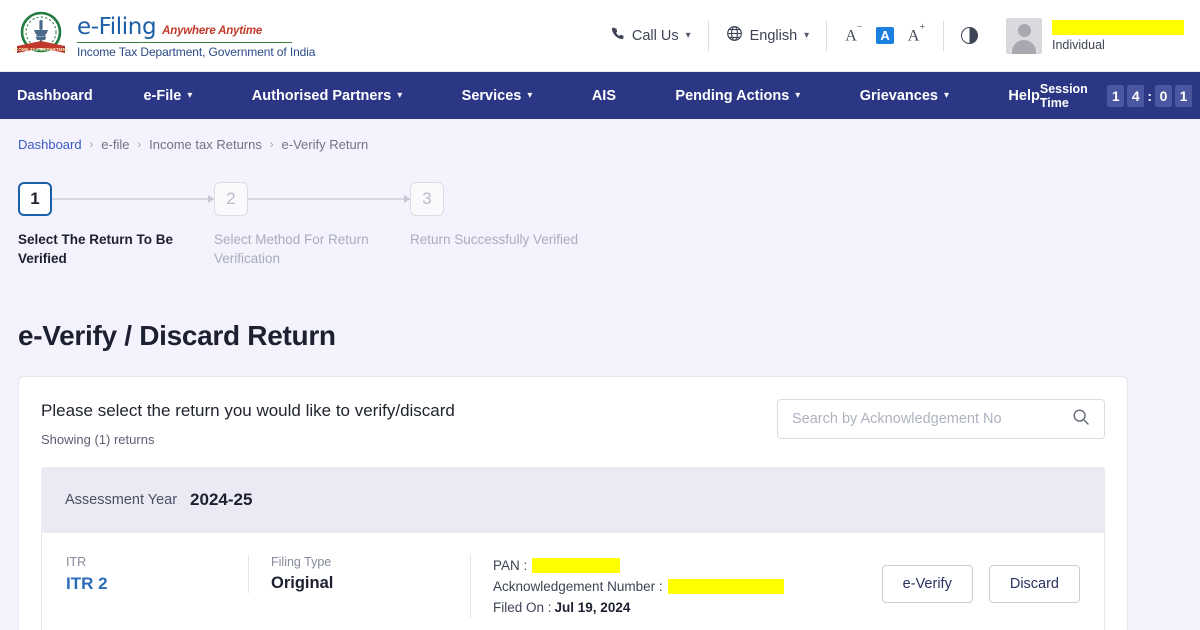 The width and height of the screenshot is (1200, 630). Describe the element at coordinates (212, 31) in the screenshot. I see `brand-tagline: Anywhere Anytime` at that location.